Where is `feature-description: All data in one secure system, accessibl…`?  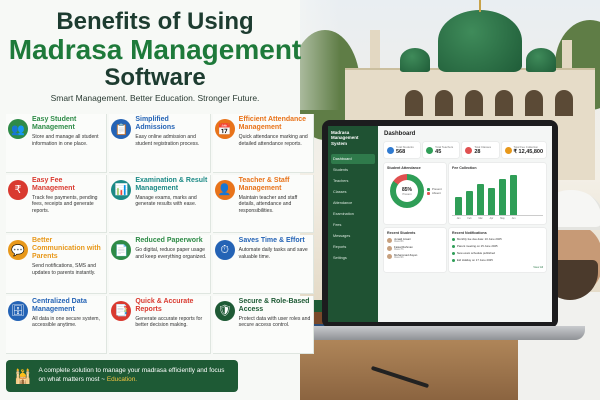
feature-description: All data in one secure system, accessibl… is located at coordinates (66, 322).